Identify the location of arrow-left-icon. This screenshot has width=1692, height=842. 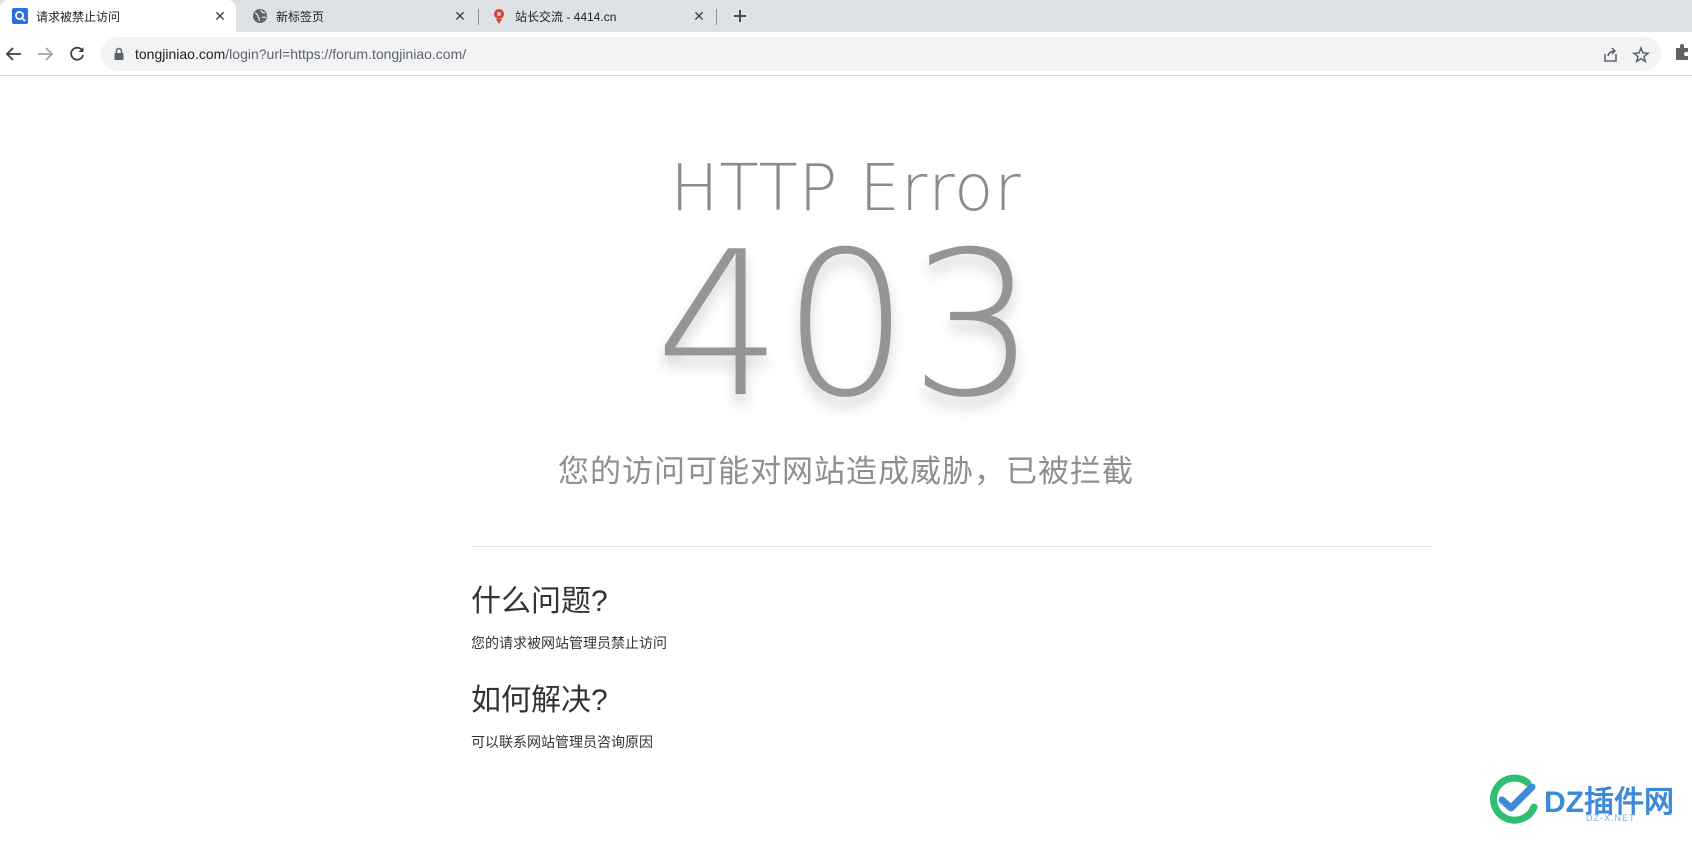
(13, 54).